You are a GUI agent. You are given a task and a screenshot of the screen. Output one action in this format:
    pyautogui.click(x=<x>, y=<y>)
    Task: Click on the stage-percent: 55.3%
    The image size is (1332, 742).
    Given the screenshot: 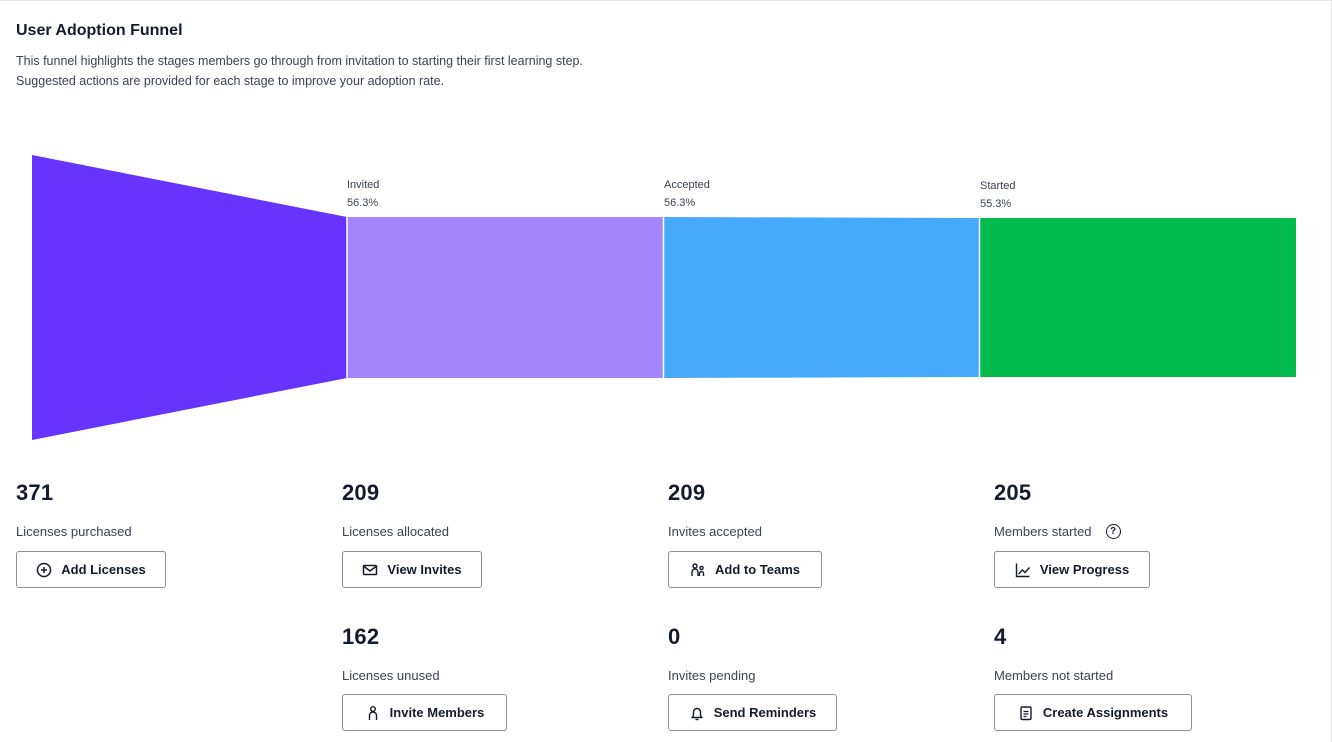 What is the action you would take?
    pyautogui.click(x=996, y=204)
    